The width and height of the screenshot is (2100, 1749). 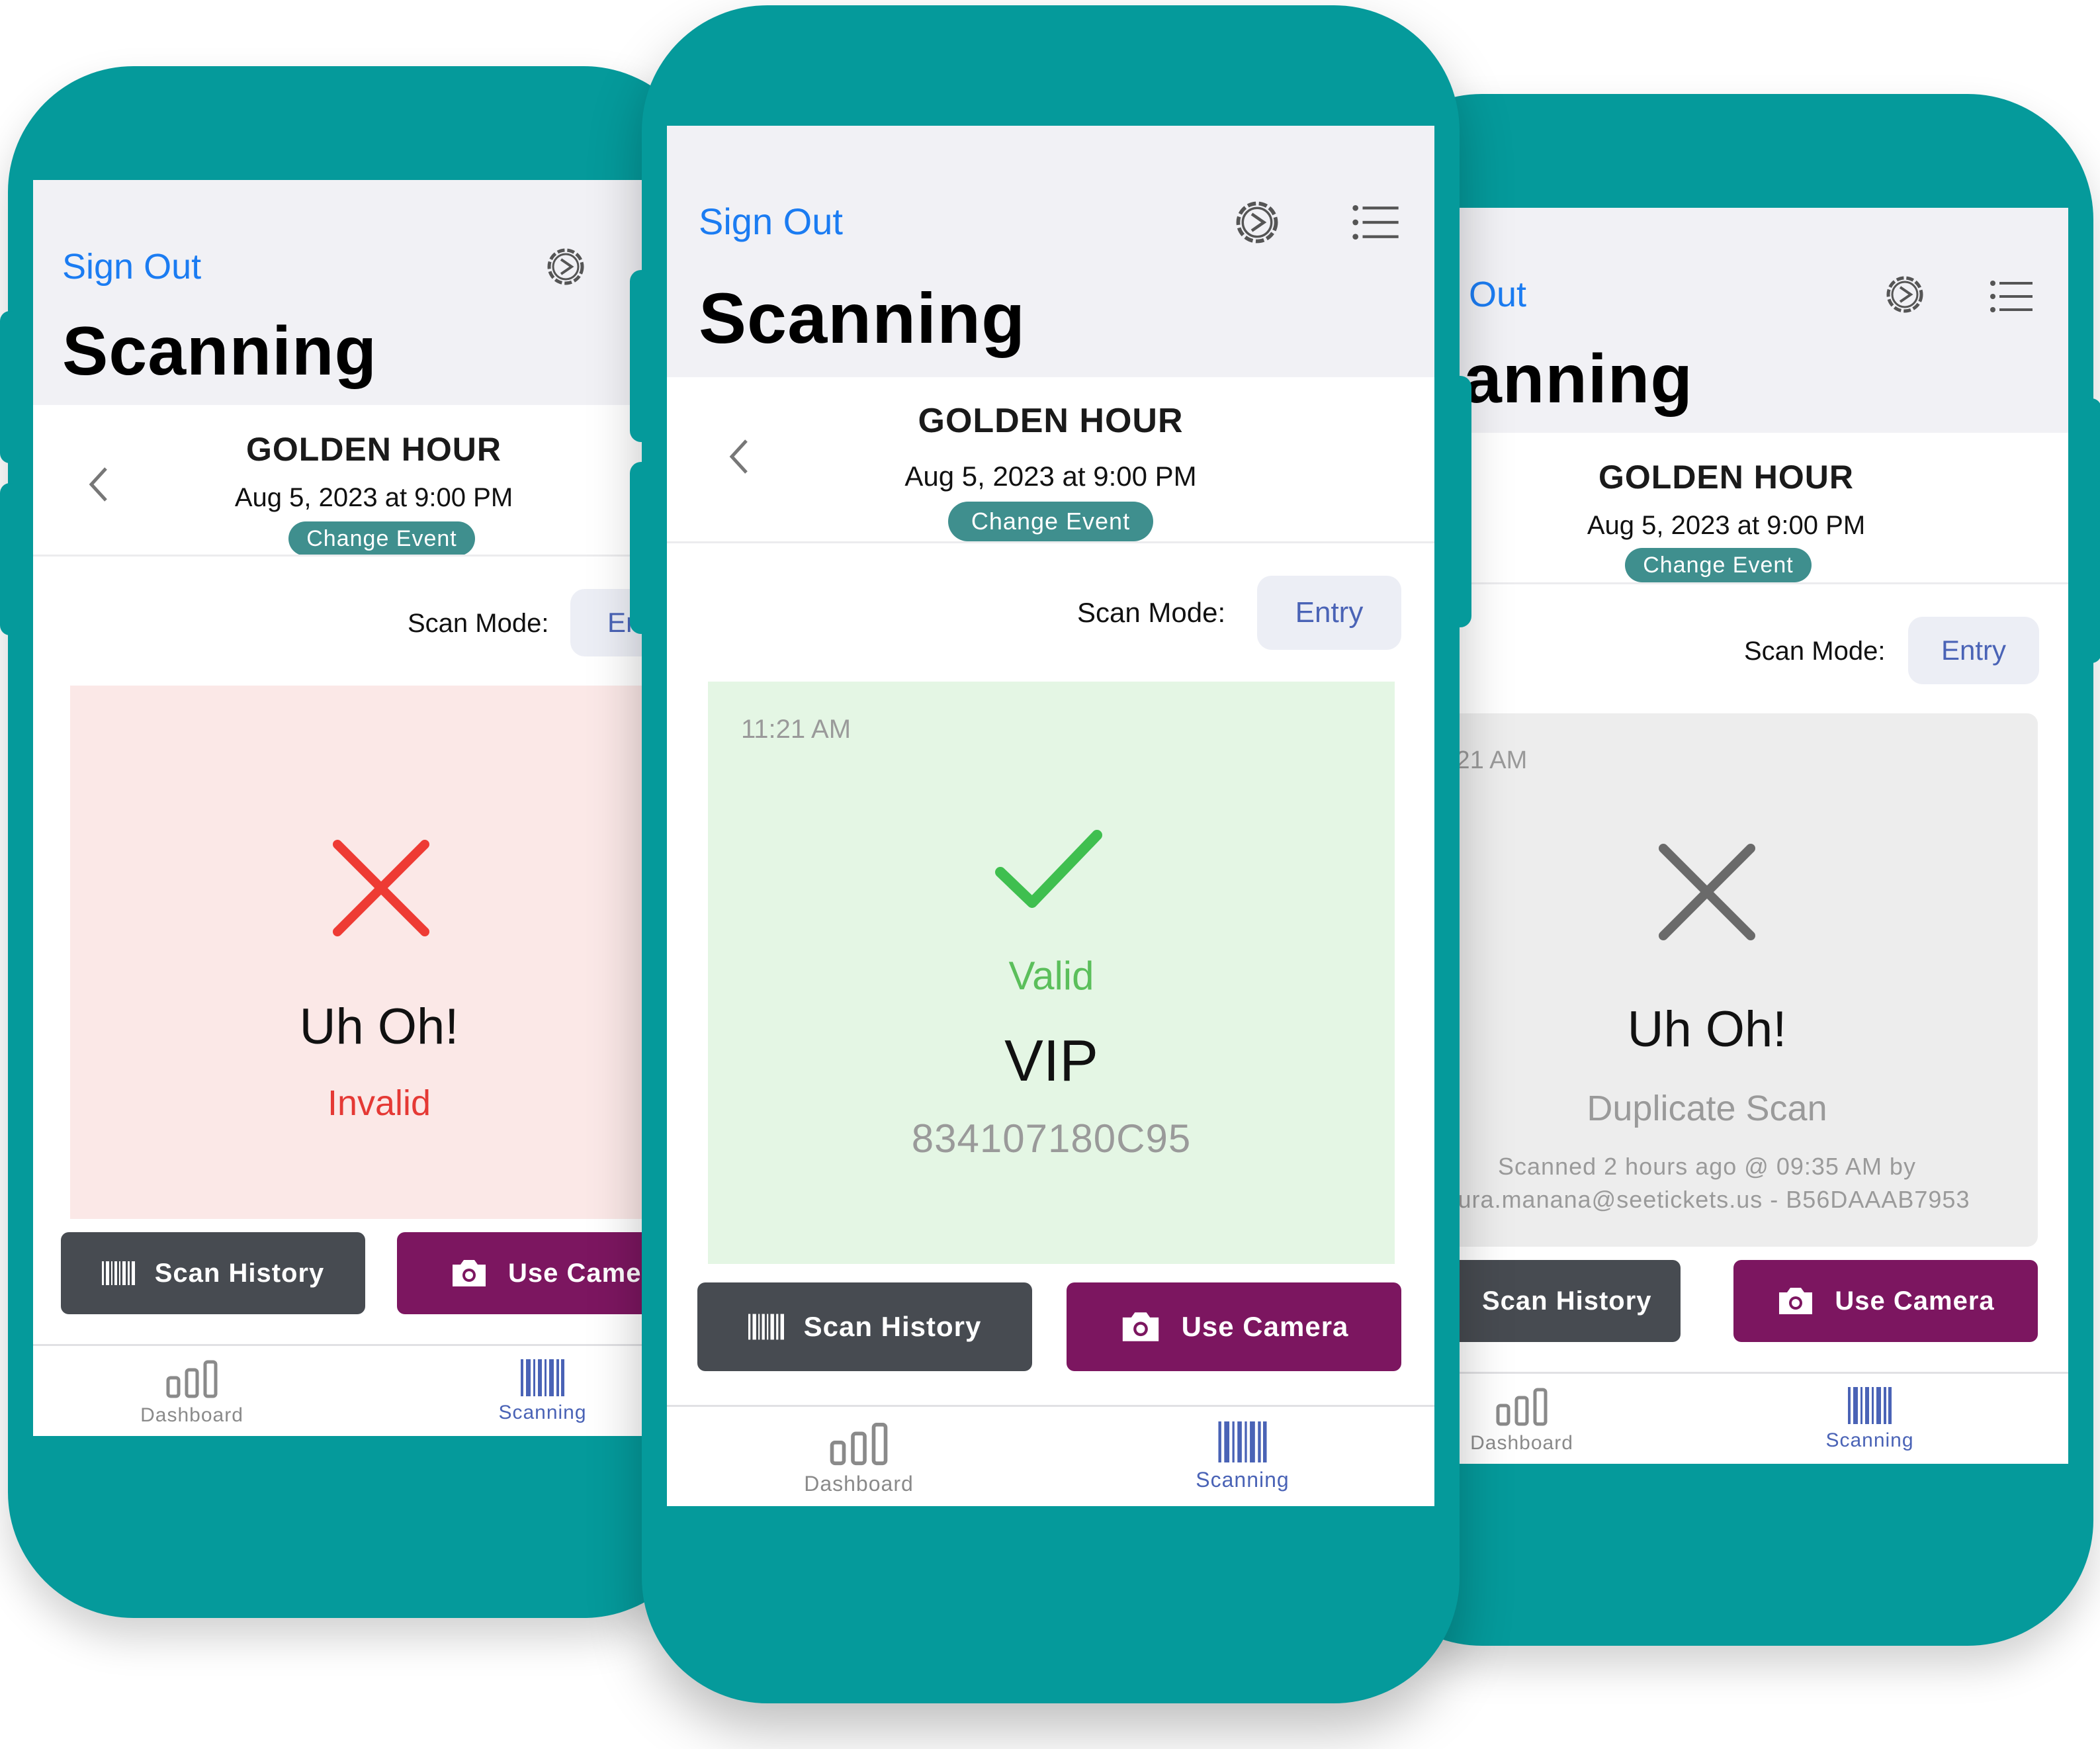 I want to click on result-card-valid: 11:21 AM Valid VIP 834107180C95, so click(x=1051, y=973).